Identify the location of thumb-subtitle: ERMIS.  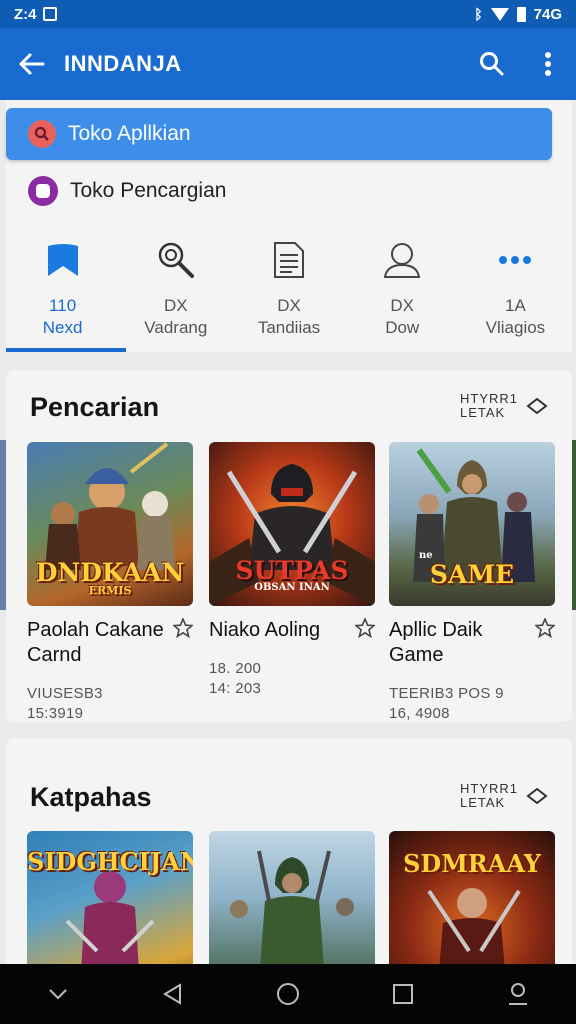
(110, 590).